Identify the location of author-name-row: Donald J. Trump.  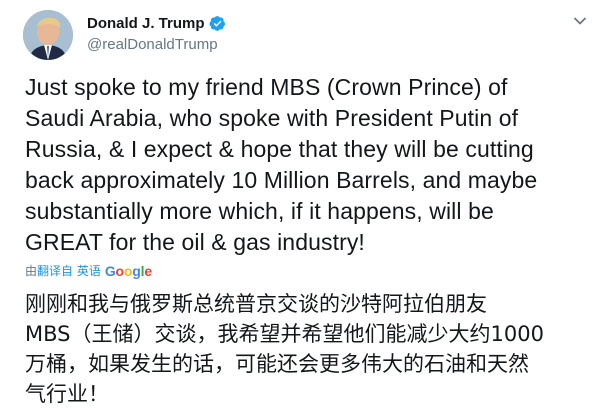
(156, 23).